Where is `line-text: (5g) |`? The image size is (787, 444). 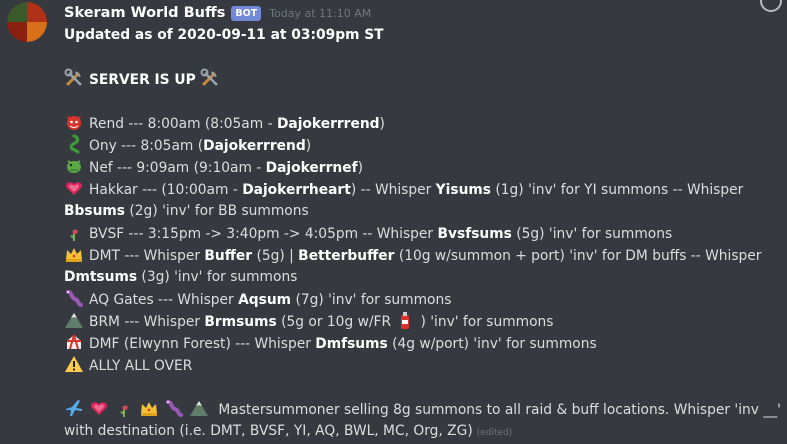
line-text: (5g) | is located at coordinates (275, 256).